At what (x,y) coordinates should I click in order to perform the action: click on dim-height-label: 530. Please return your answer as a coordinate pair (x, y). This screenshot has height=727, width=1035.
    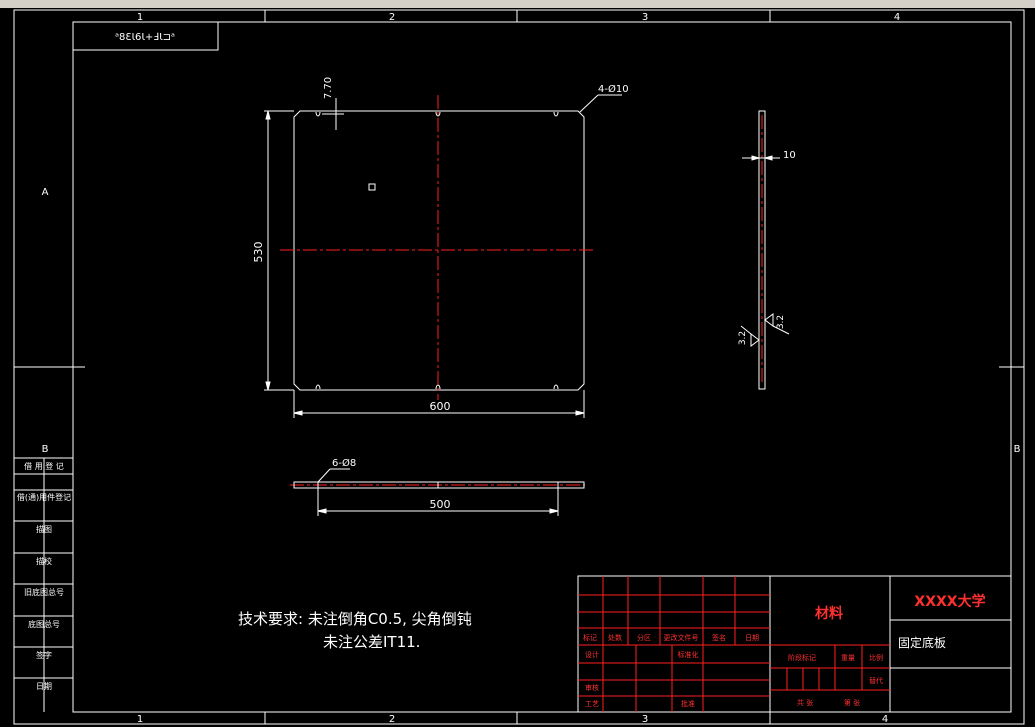
    Looking at the image, I should click on (258, 252).